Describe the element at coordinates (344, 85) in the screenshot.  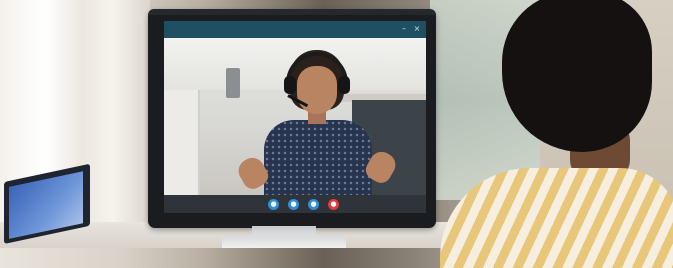
I see `headset-earcup-right` at that location.